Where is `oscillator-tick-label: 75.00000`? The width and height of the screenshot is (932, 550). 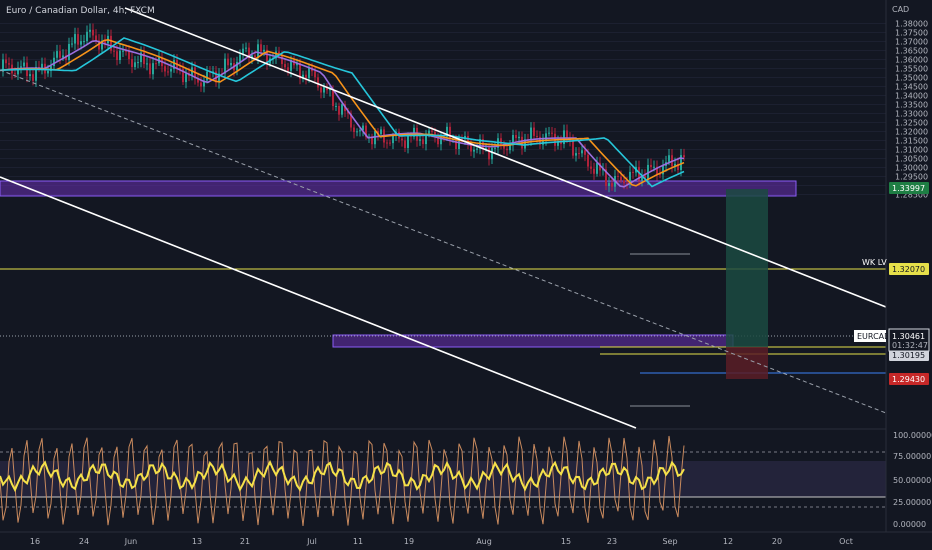
oscillator-tick-label: 75.00000 is located at coordinates (912, 456).